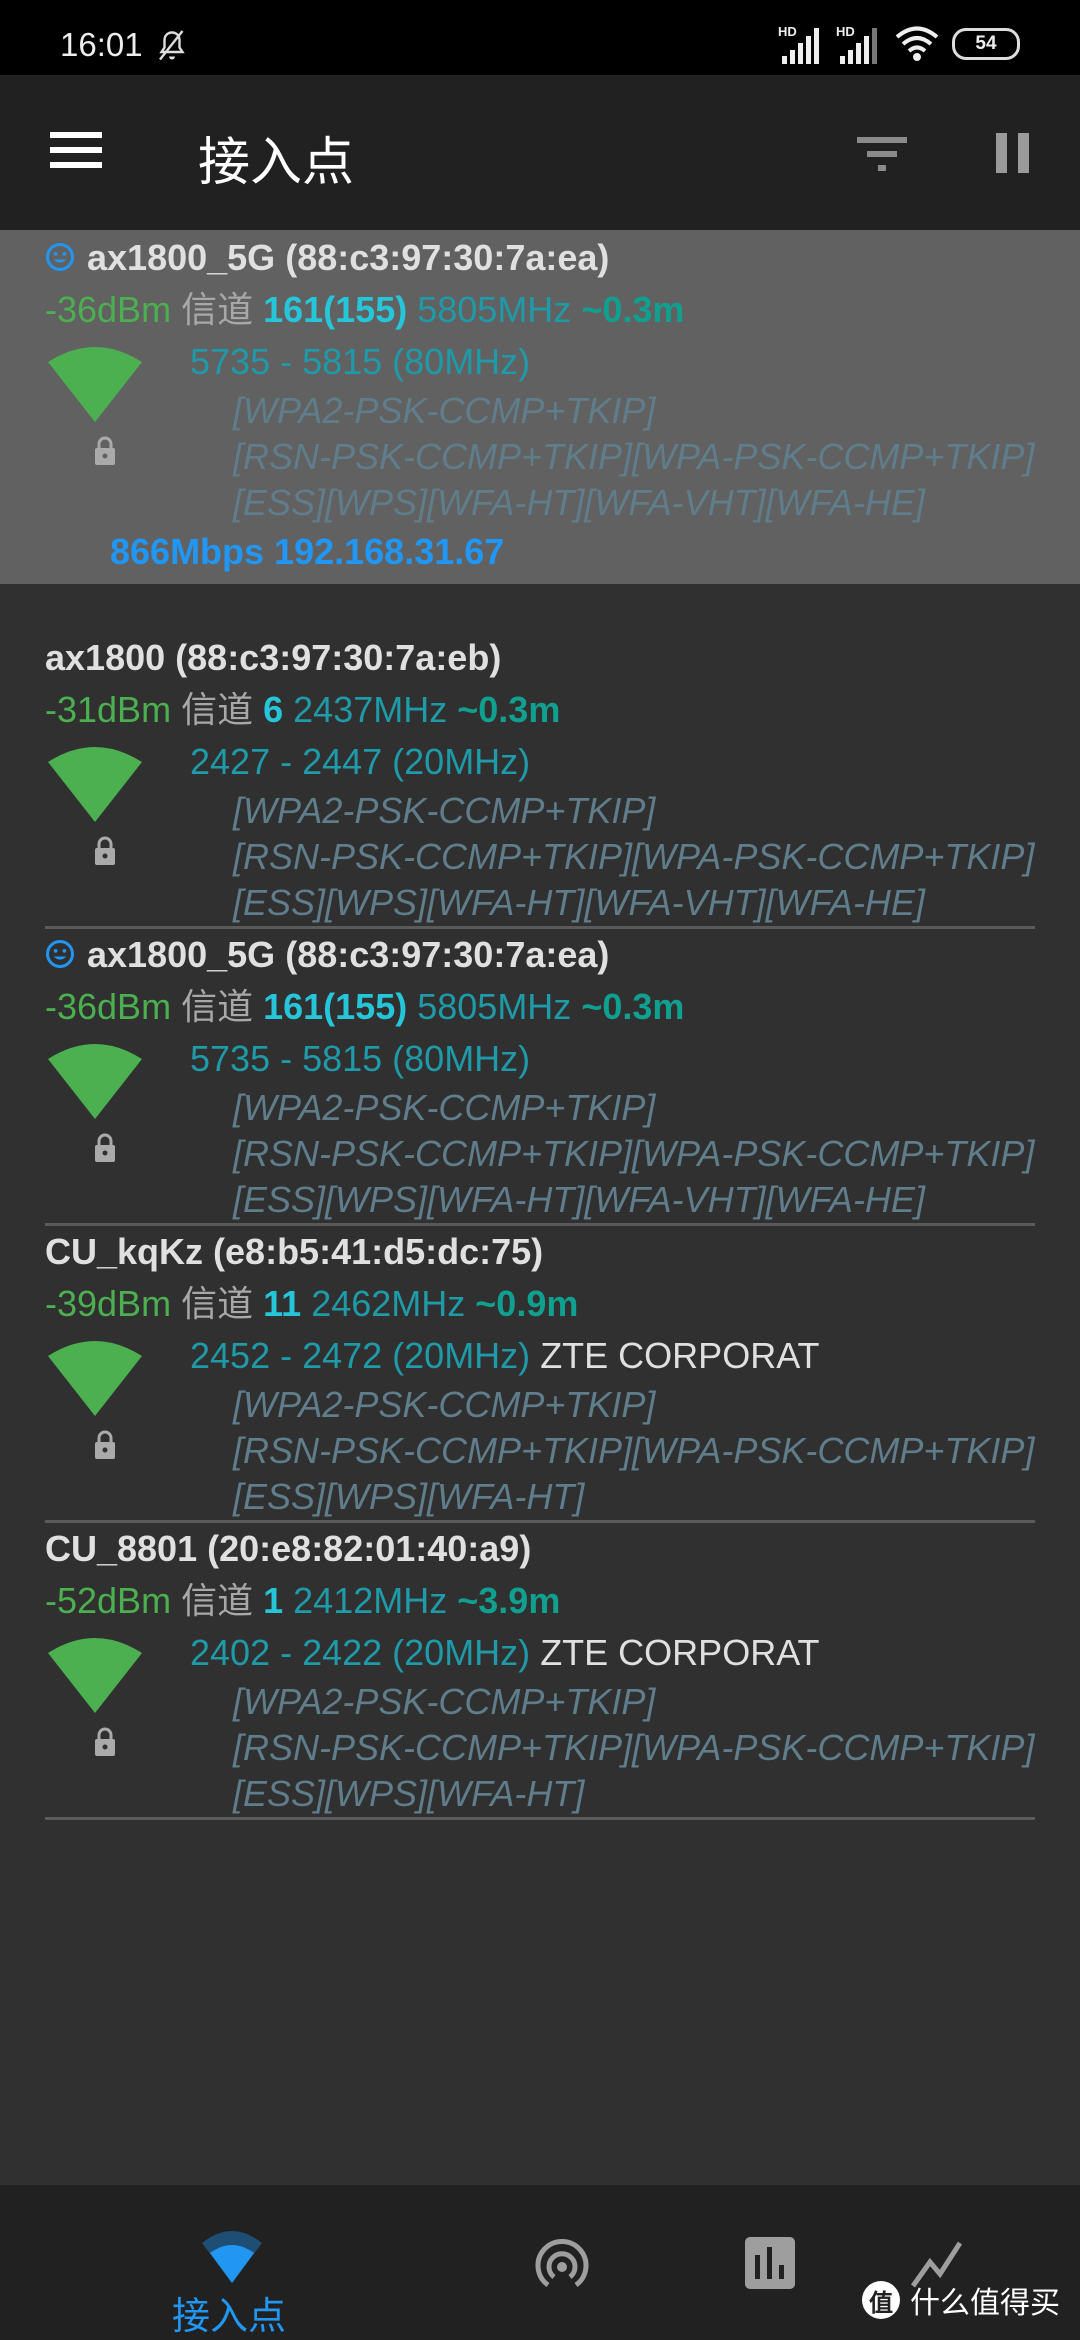 This screenshot has width=1080, height=2340. I want to click on ap-distance: ~0.9m, so click(527, 1303).